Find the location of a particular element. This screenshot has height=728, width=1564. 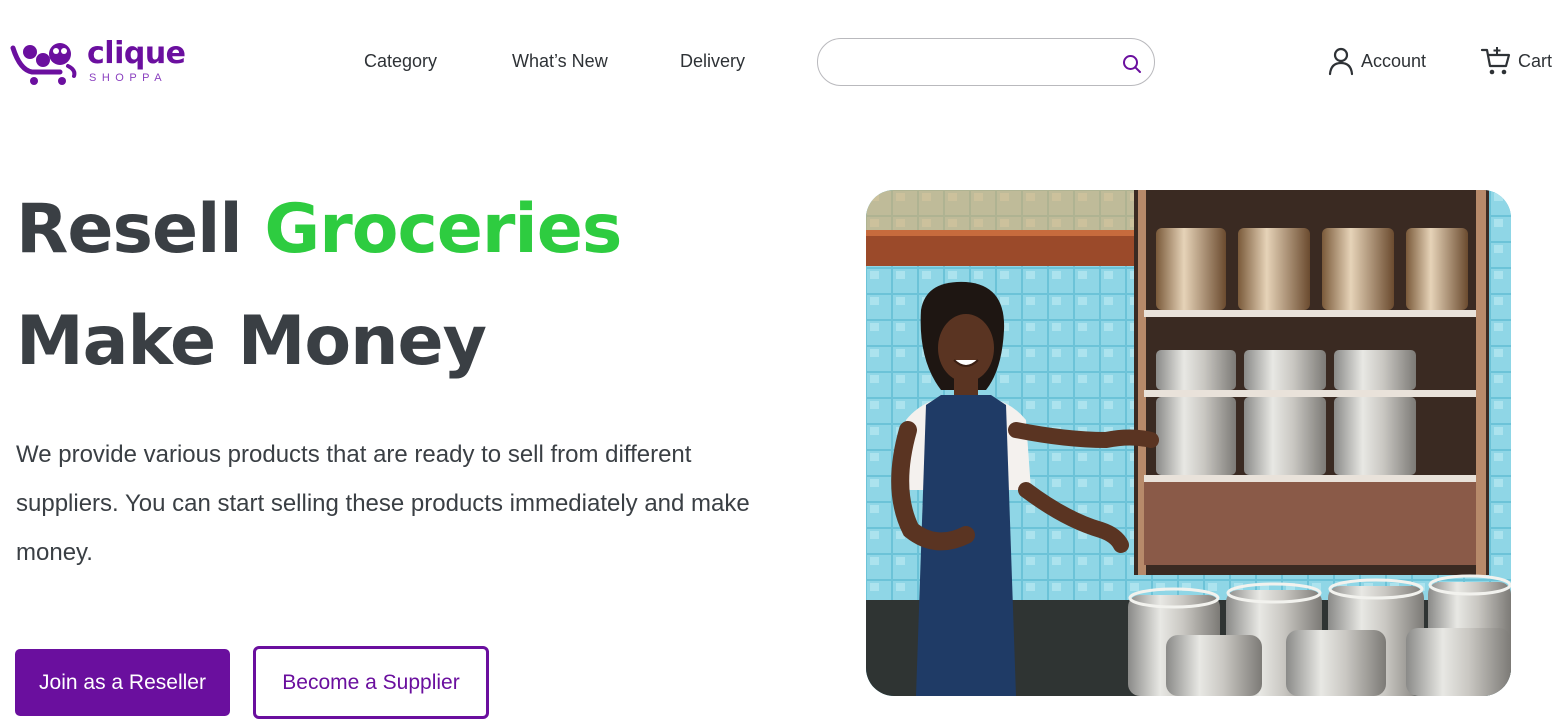

cart-icon is located at coordinates (1495, 61).